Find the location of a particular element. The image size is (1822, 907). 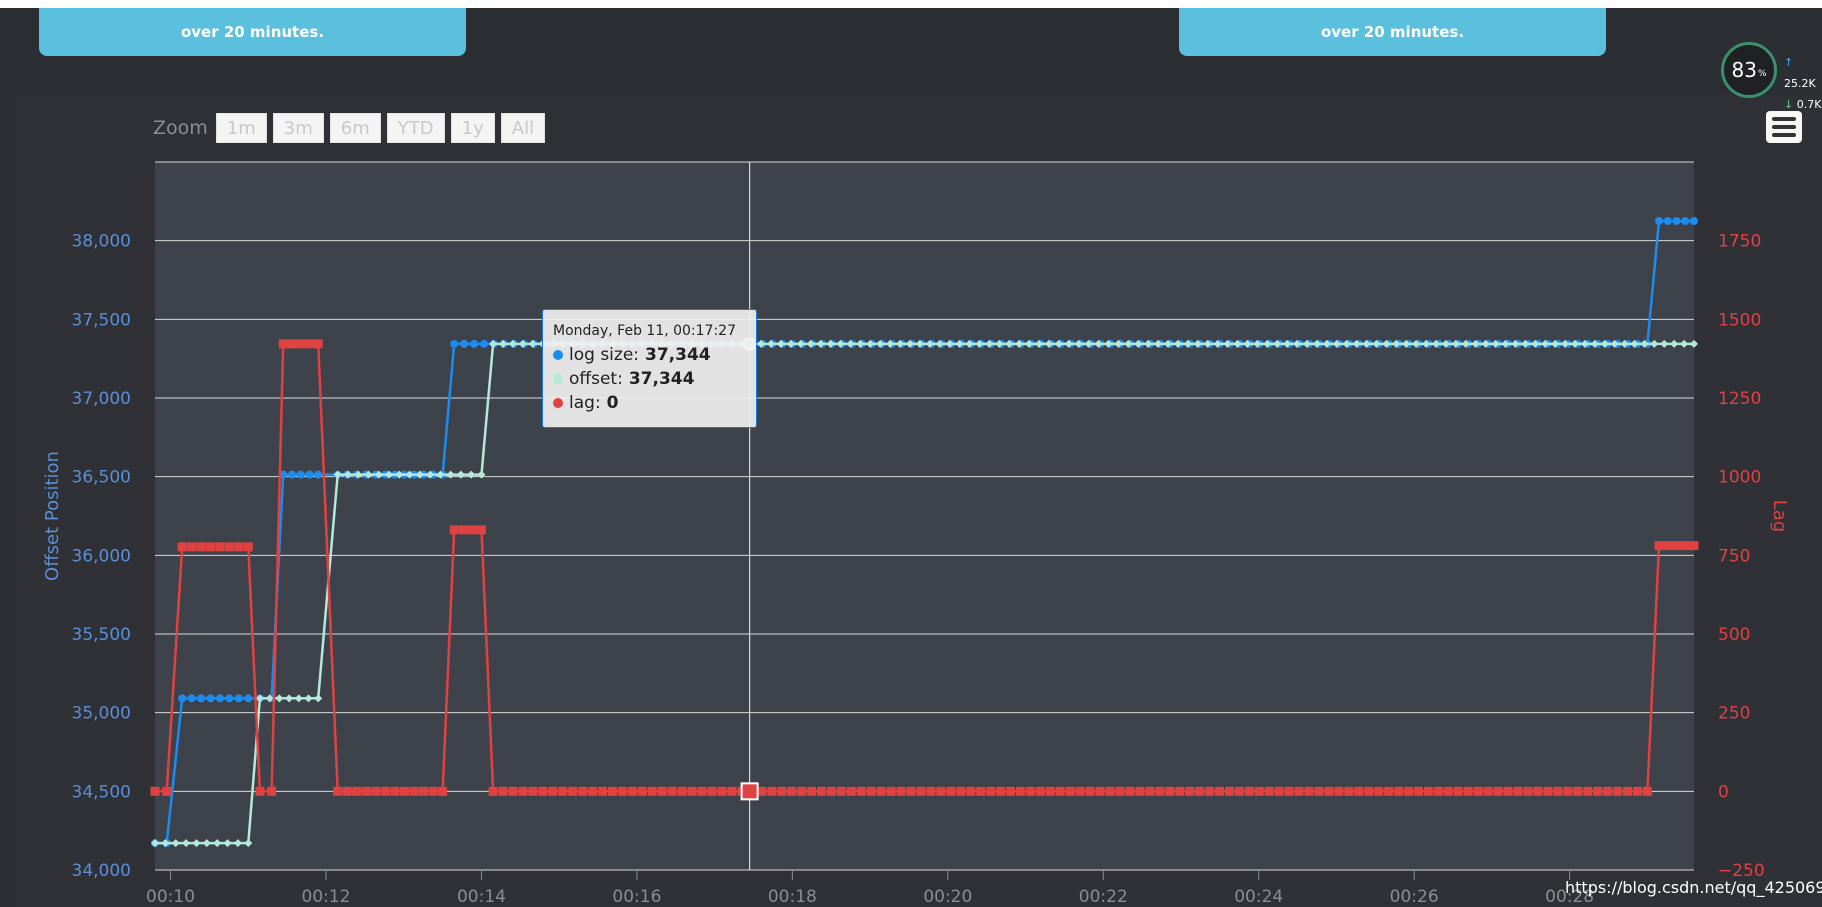

zoom-3m-button: 3m is located at coordinates (298, 128).